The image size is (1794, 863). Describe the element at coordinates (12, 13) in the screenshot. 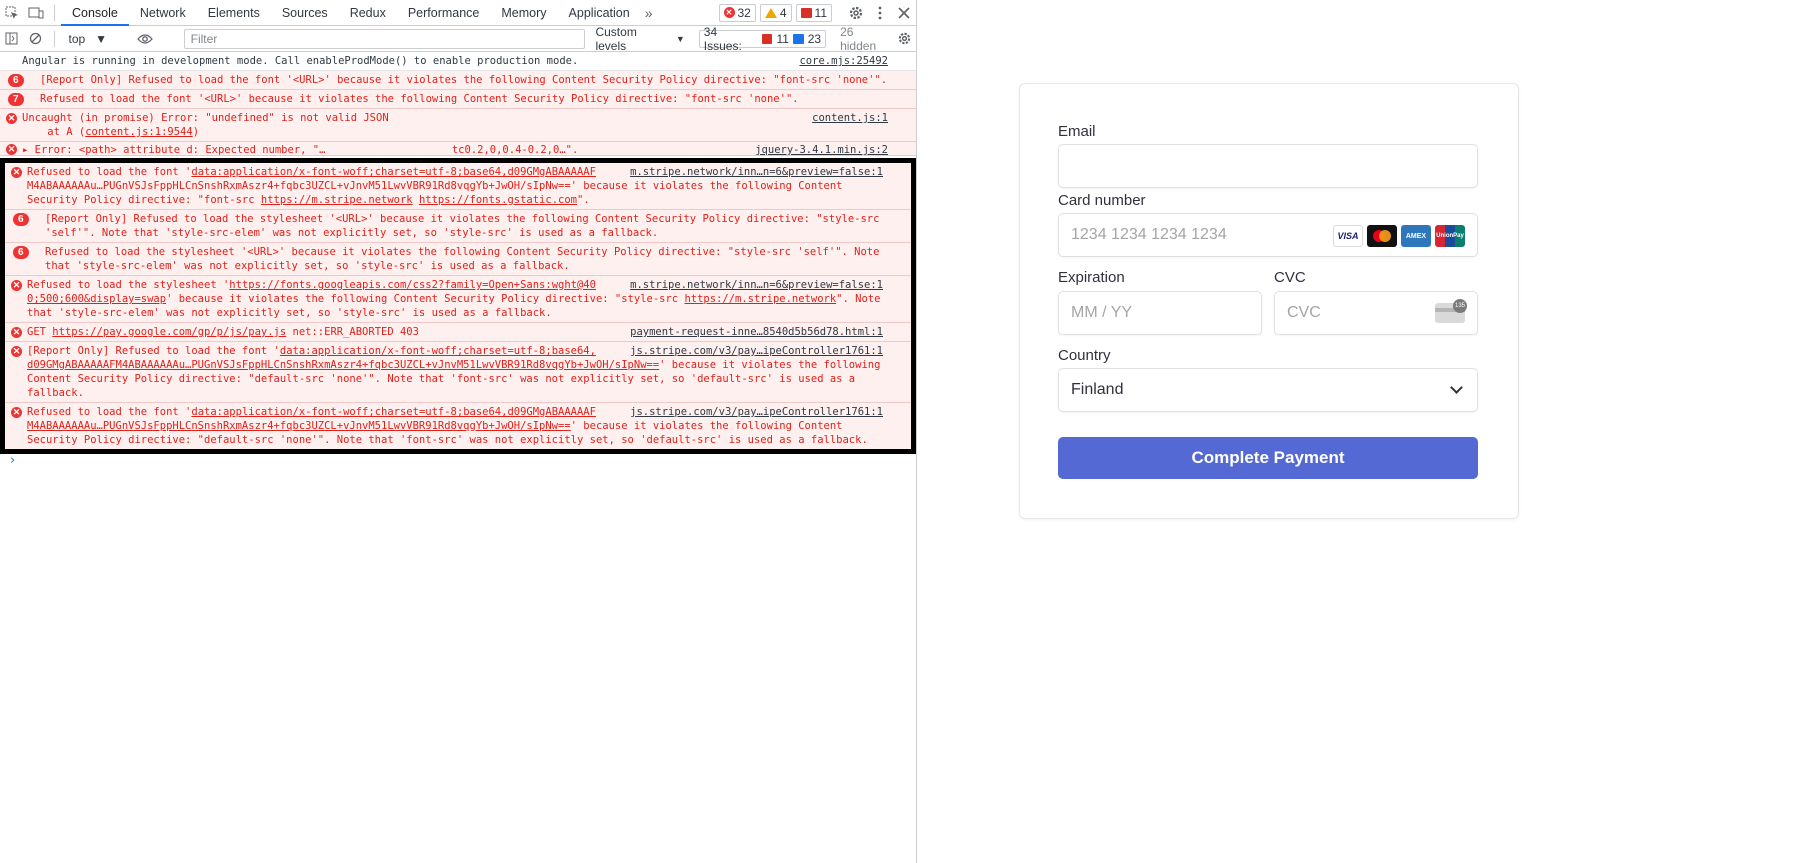

I see `inspect-element-icon` at that location.